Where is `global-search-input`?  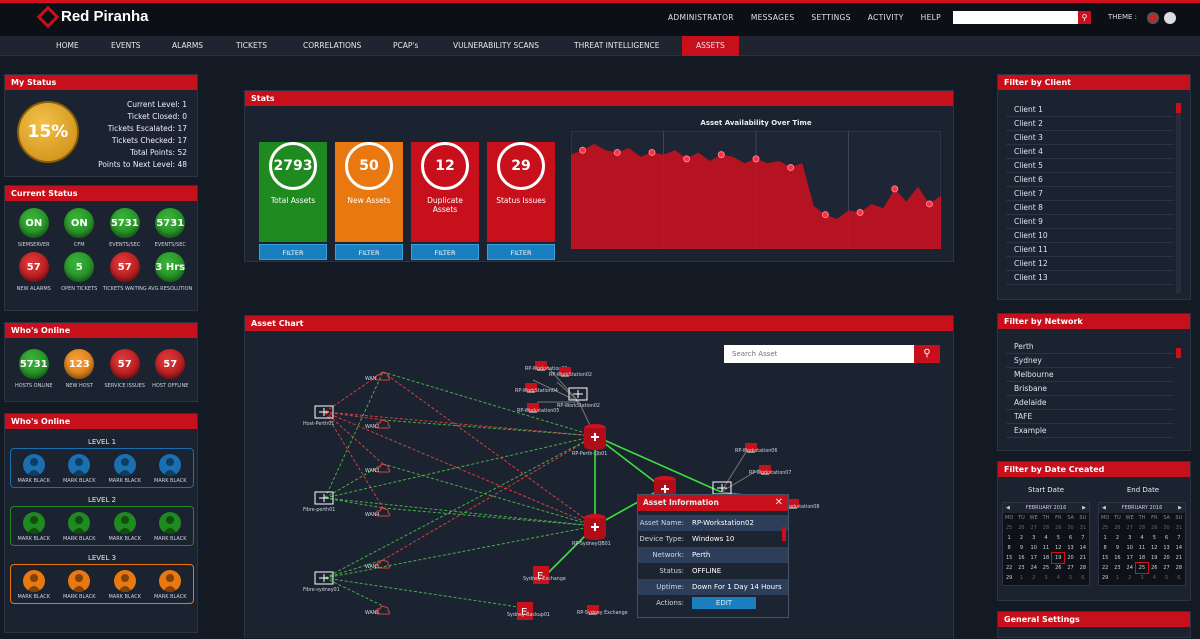
global-search-input is located at coordinates (1015, 17).